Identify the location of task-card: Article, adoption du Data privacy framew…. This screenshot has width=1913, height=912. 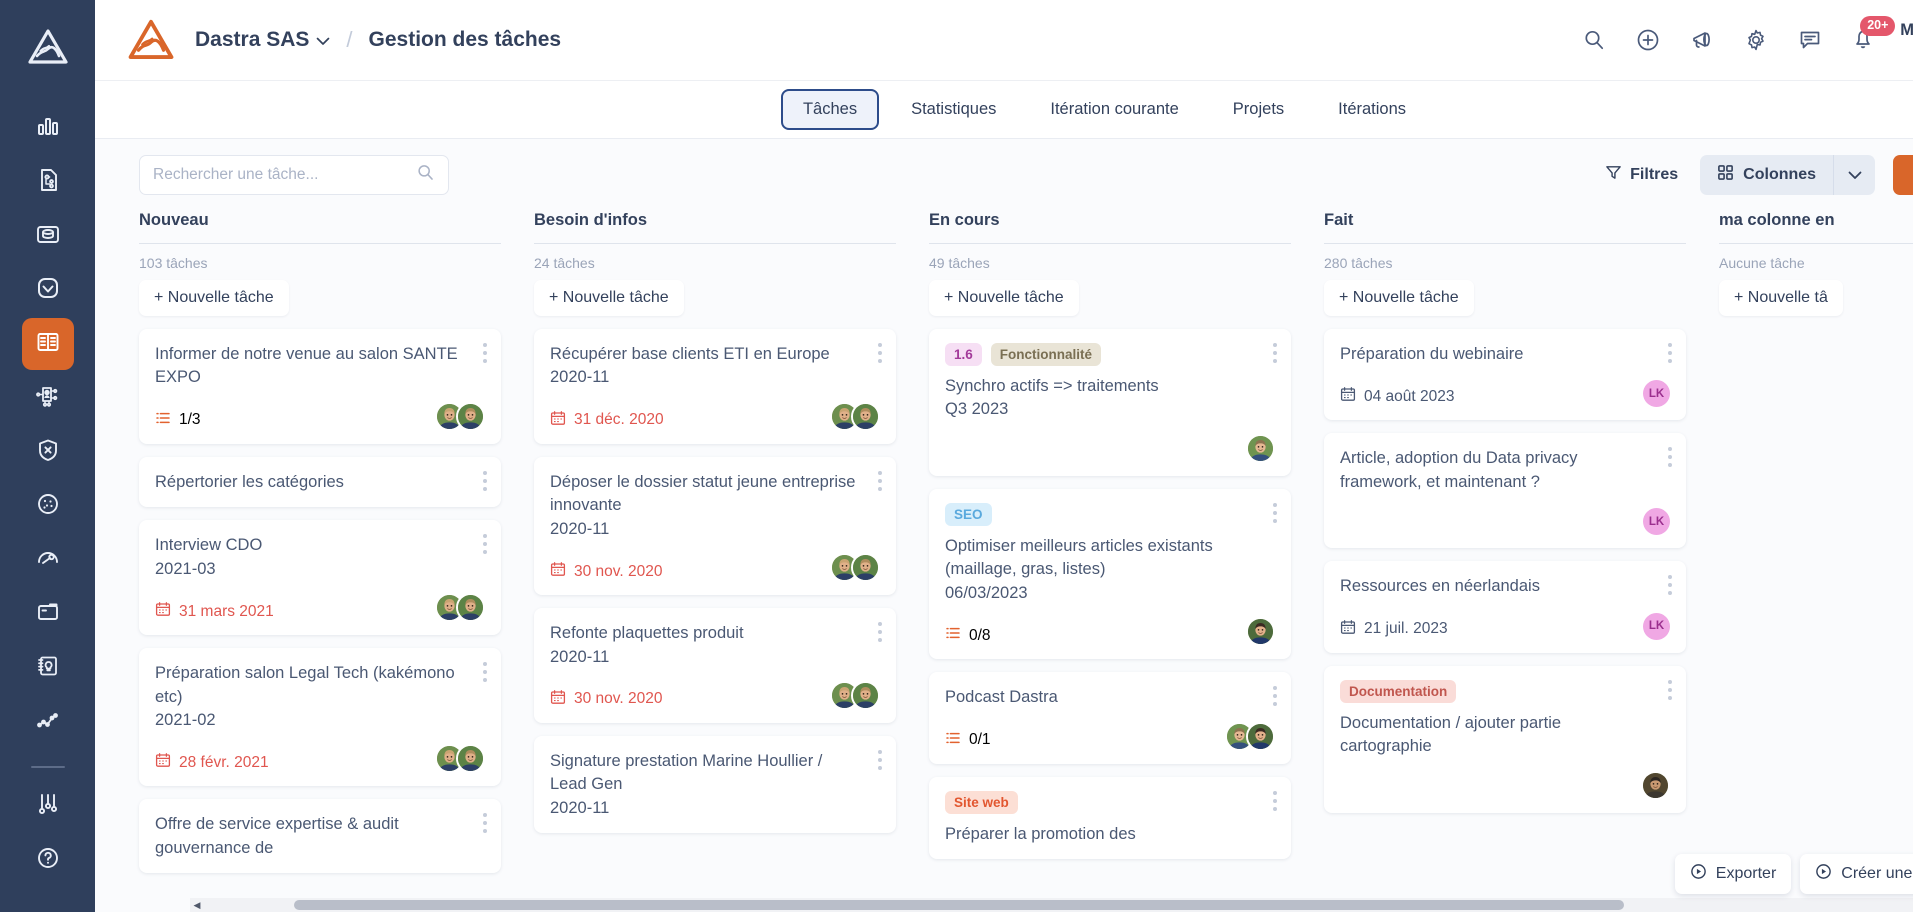
(1505, 491).